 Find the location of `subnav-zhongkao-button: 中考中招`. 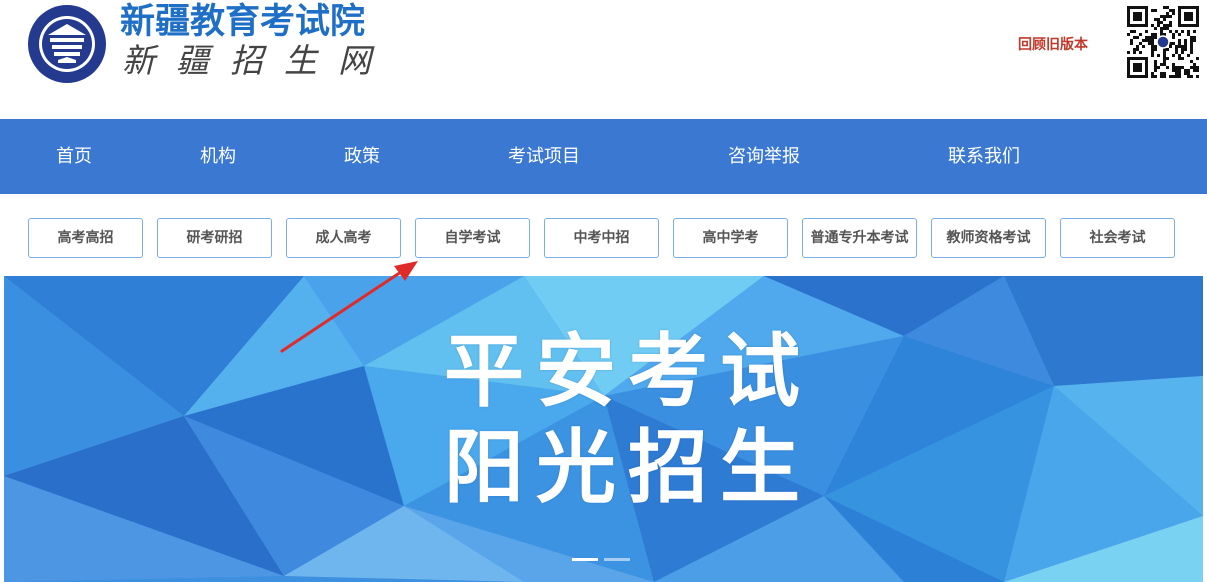

subnav-zhongkao-button: 中考中招 is located at coordinates (601, 238).